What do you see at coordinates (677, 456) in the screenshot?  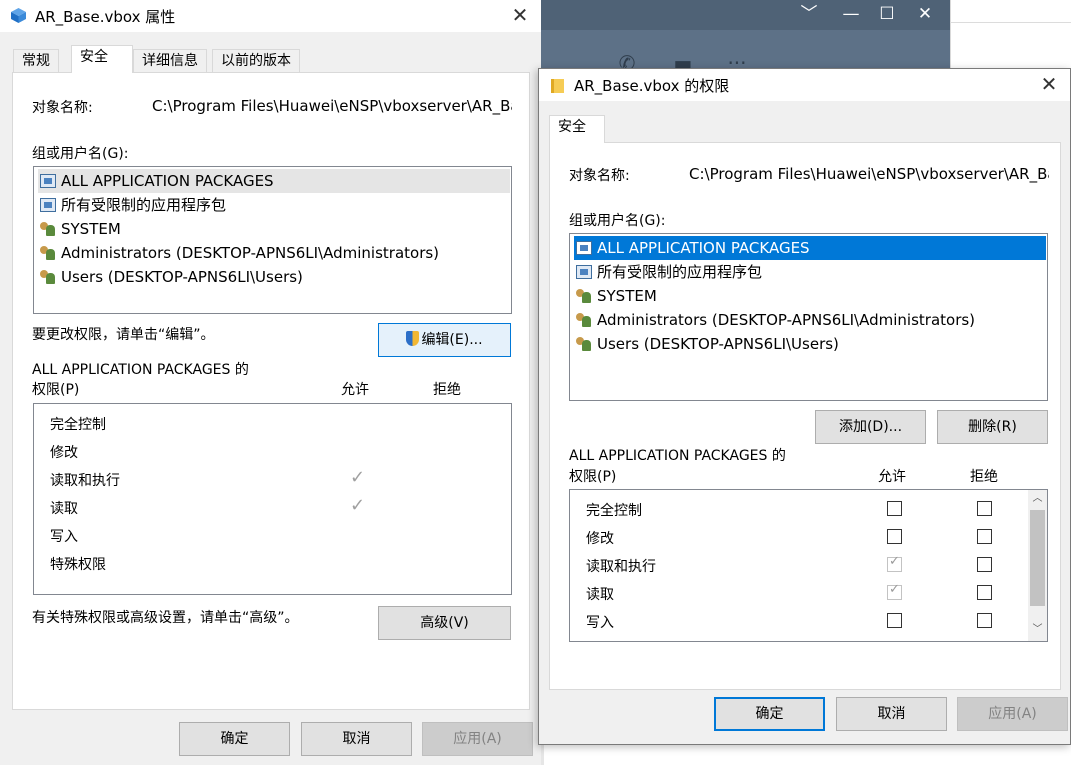 I see `permissions-title: ALL APPLICATION PACKAGES 的` at bounding box center [677, 456].